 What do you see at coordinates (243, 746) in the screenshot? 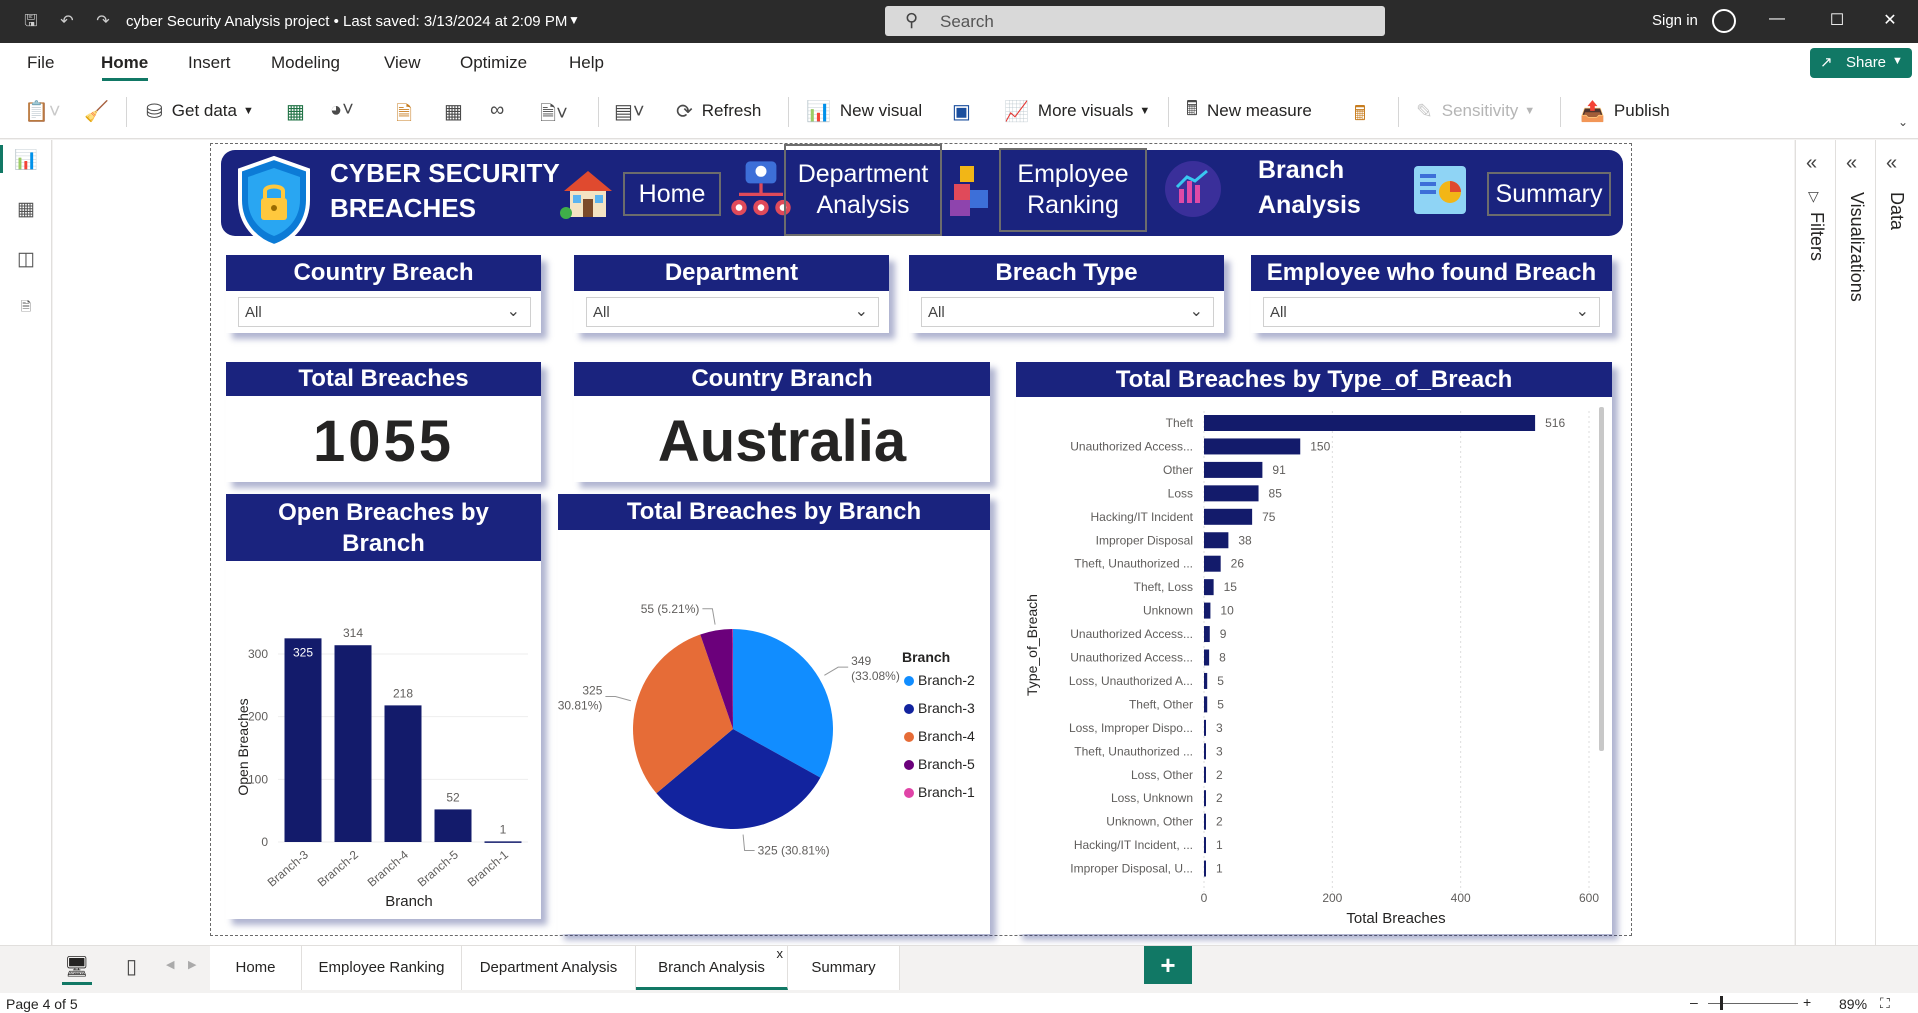
I see `y-axis-title: Open Breaches` at bounding box center [243, 746].